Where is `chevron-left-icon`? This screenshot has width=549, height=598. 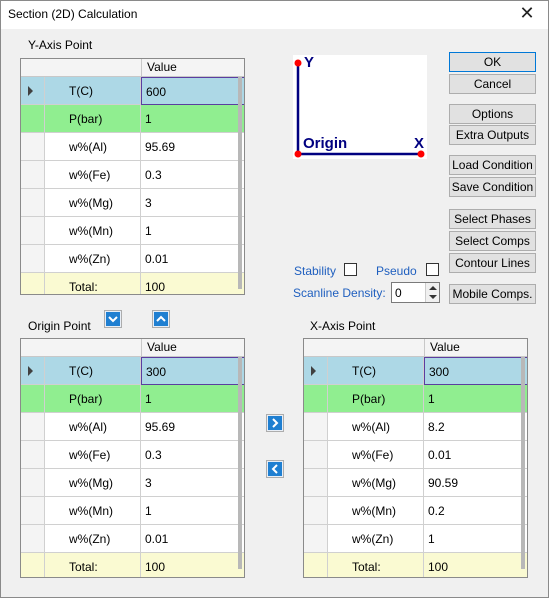
chevron-left-icon is located at coordinates (275, 469).